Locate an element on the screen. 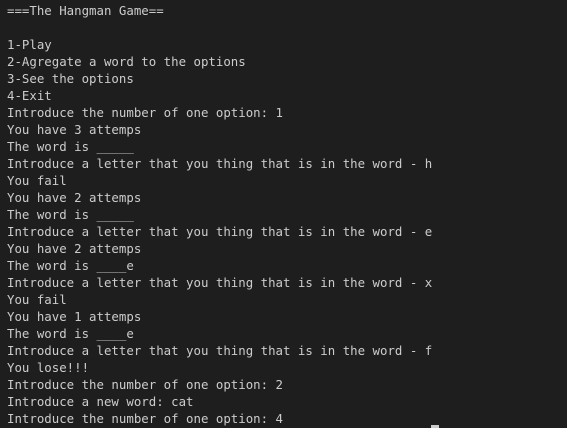 The width and height of the screenshot is (567, 428). terminal-line: You have 1 attemps is located at coordinates (74, 316).